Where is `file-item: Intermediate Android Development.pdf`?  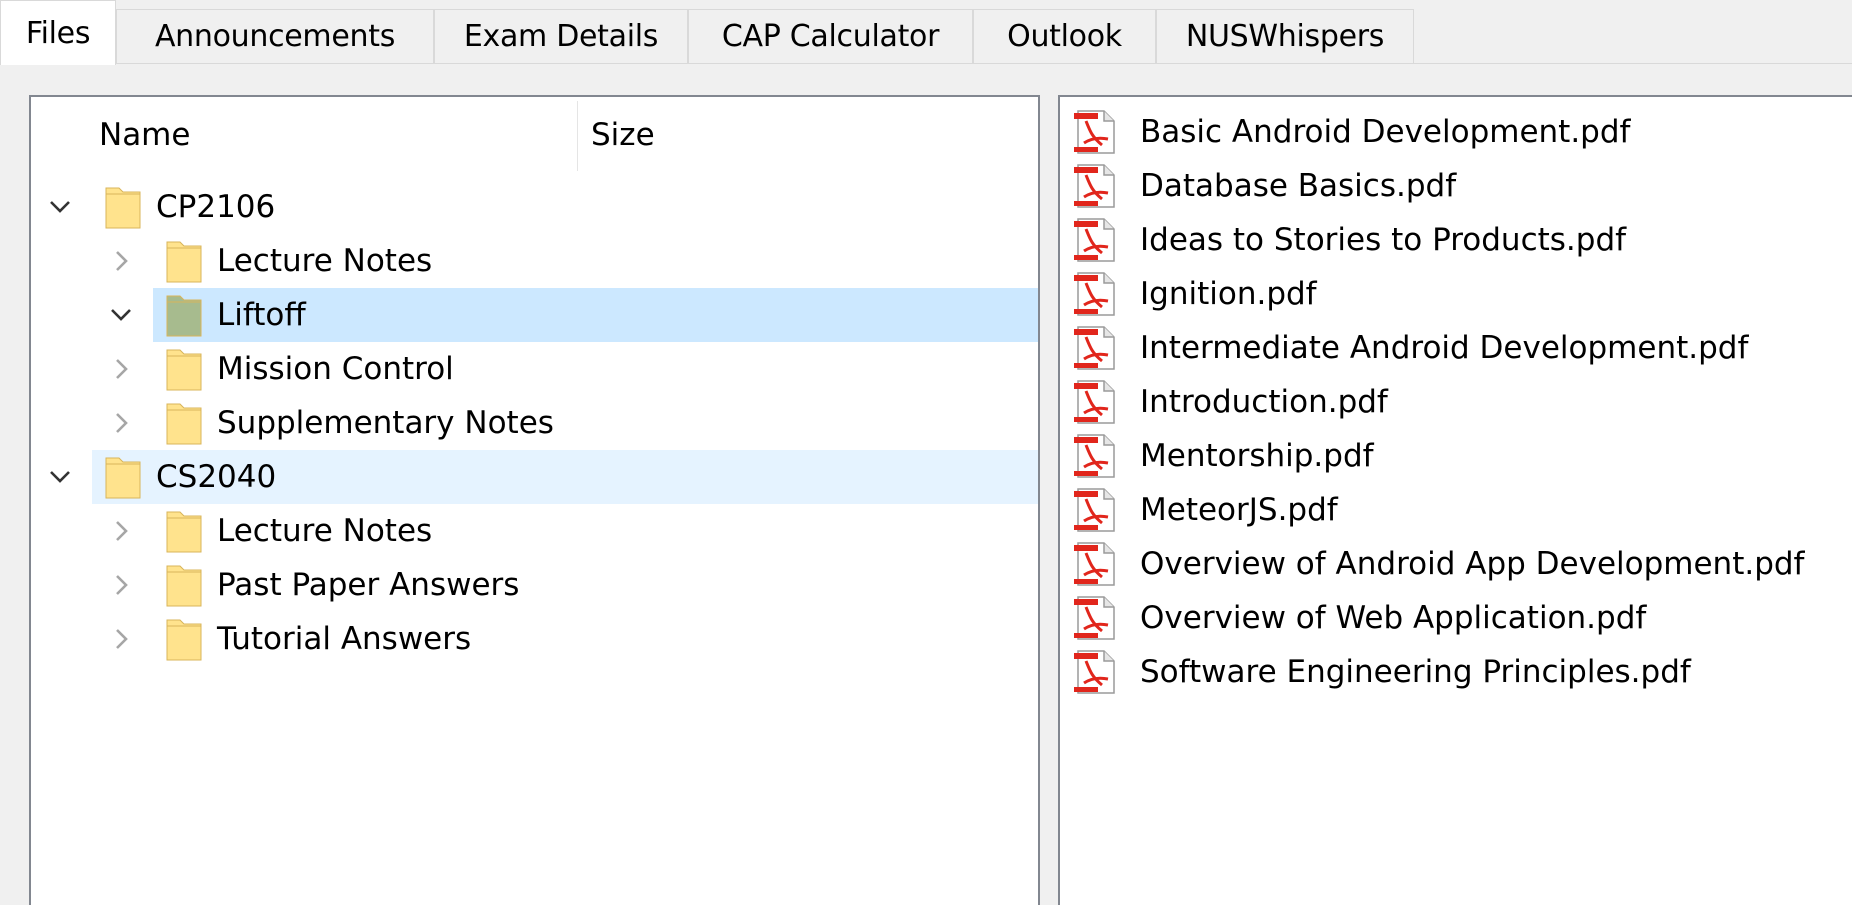 file-item: Intermediate Android Development.pdf is located at coordinates (1456, 348).